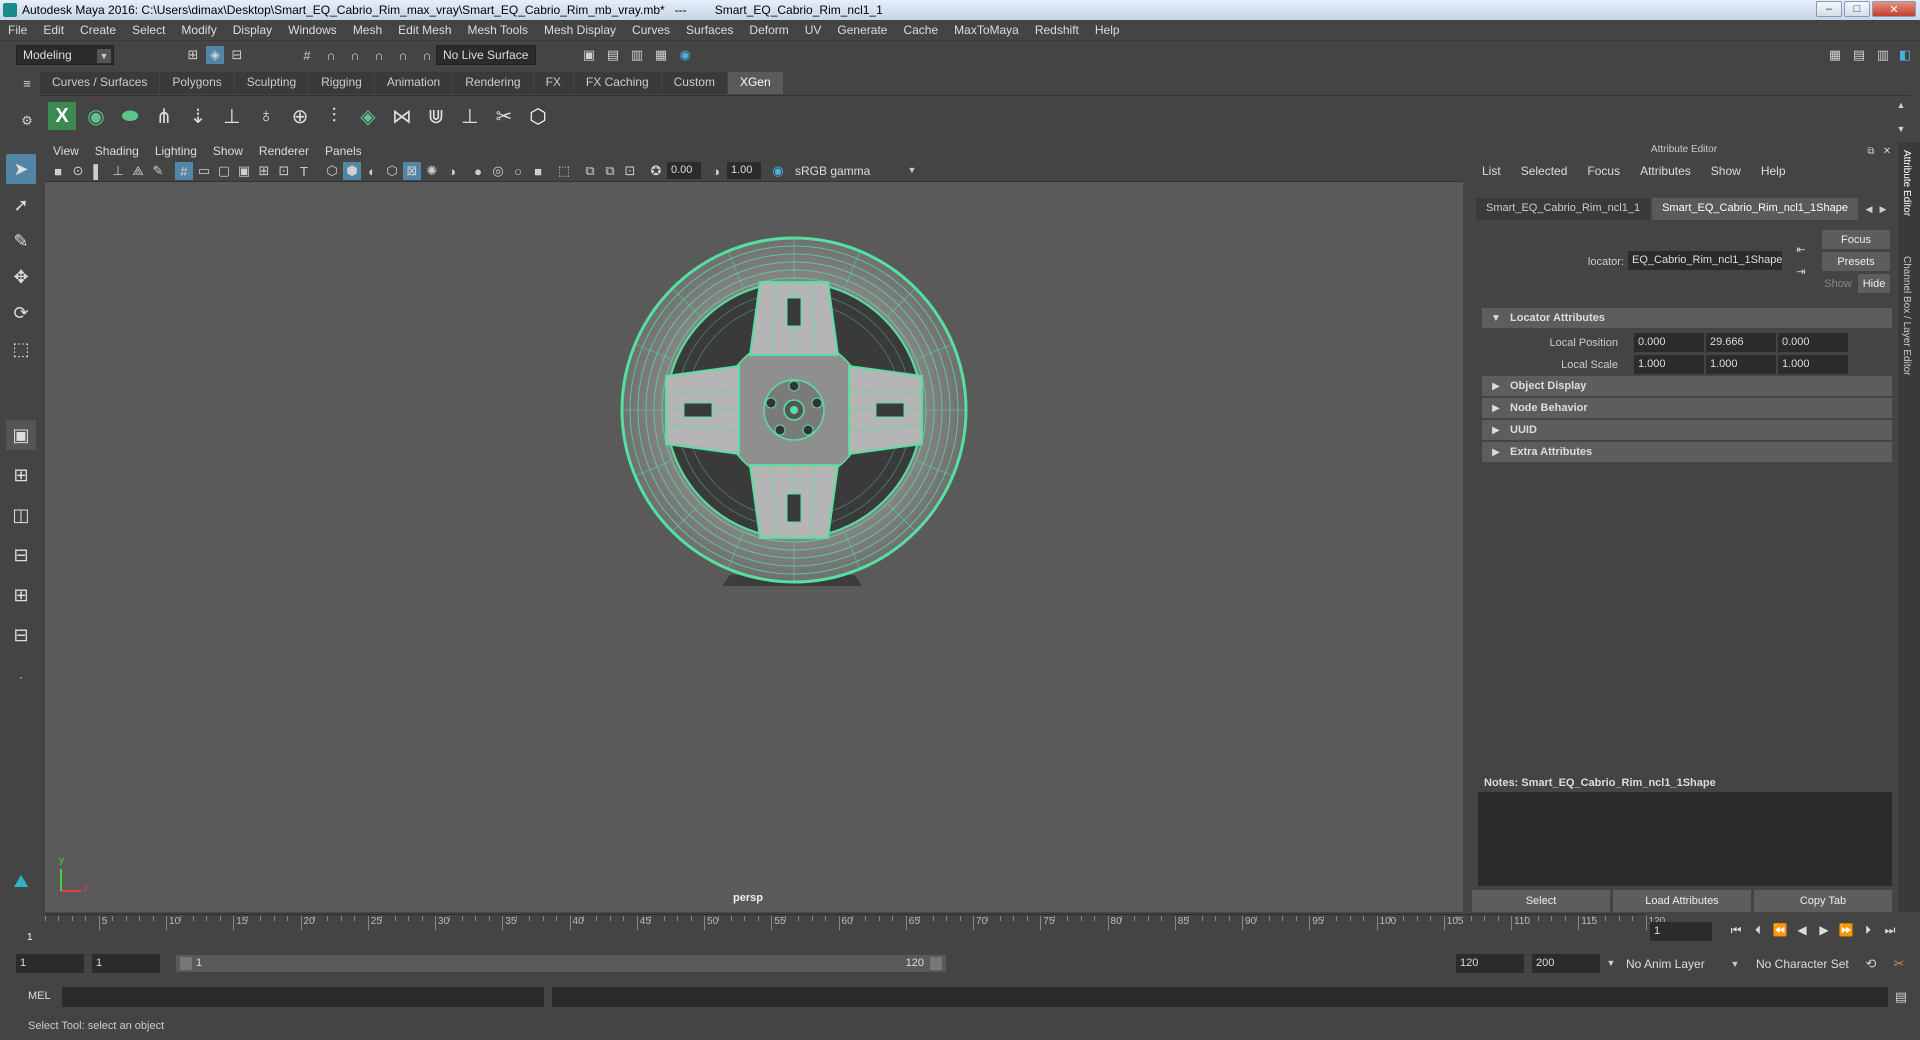 This screenshot has height=1040, width=1920. Describe the element at coordinates (436, 116) in the screenshot. I see `xgen-comb-icon: ⋓` at that location.